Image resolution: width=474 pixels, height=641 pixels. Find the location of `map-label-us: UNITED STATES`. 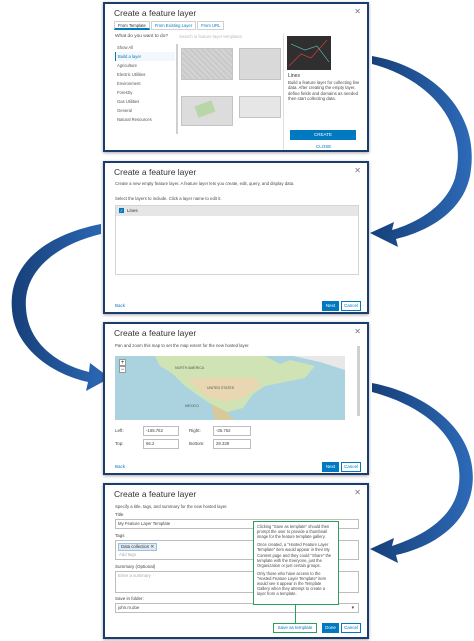

map-label-us: UNITED STATES is located at coordinates (221, 388).